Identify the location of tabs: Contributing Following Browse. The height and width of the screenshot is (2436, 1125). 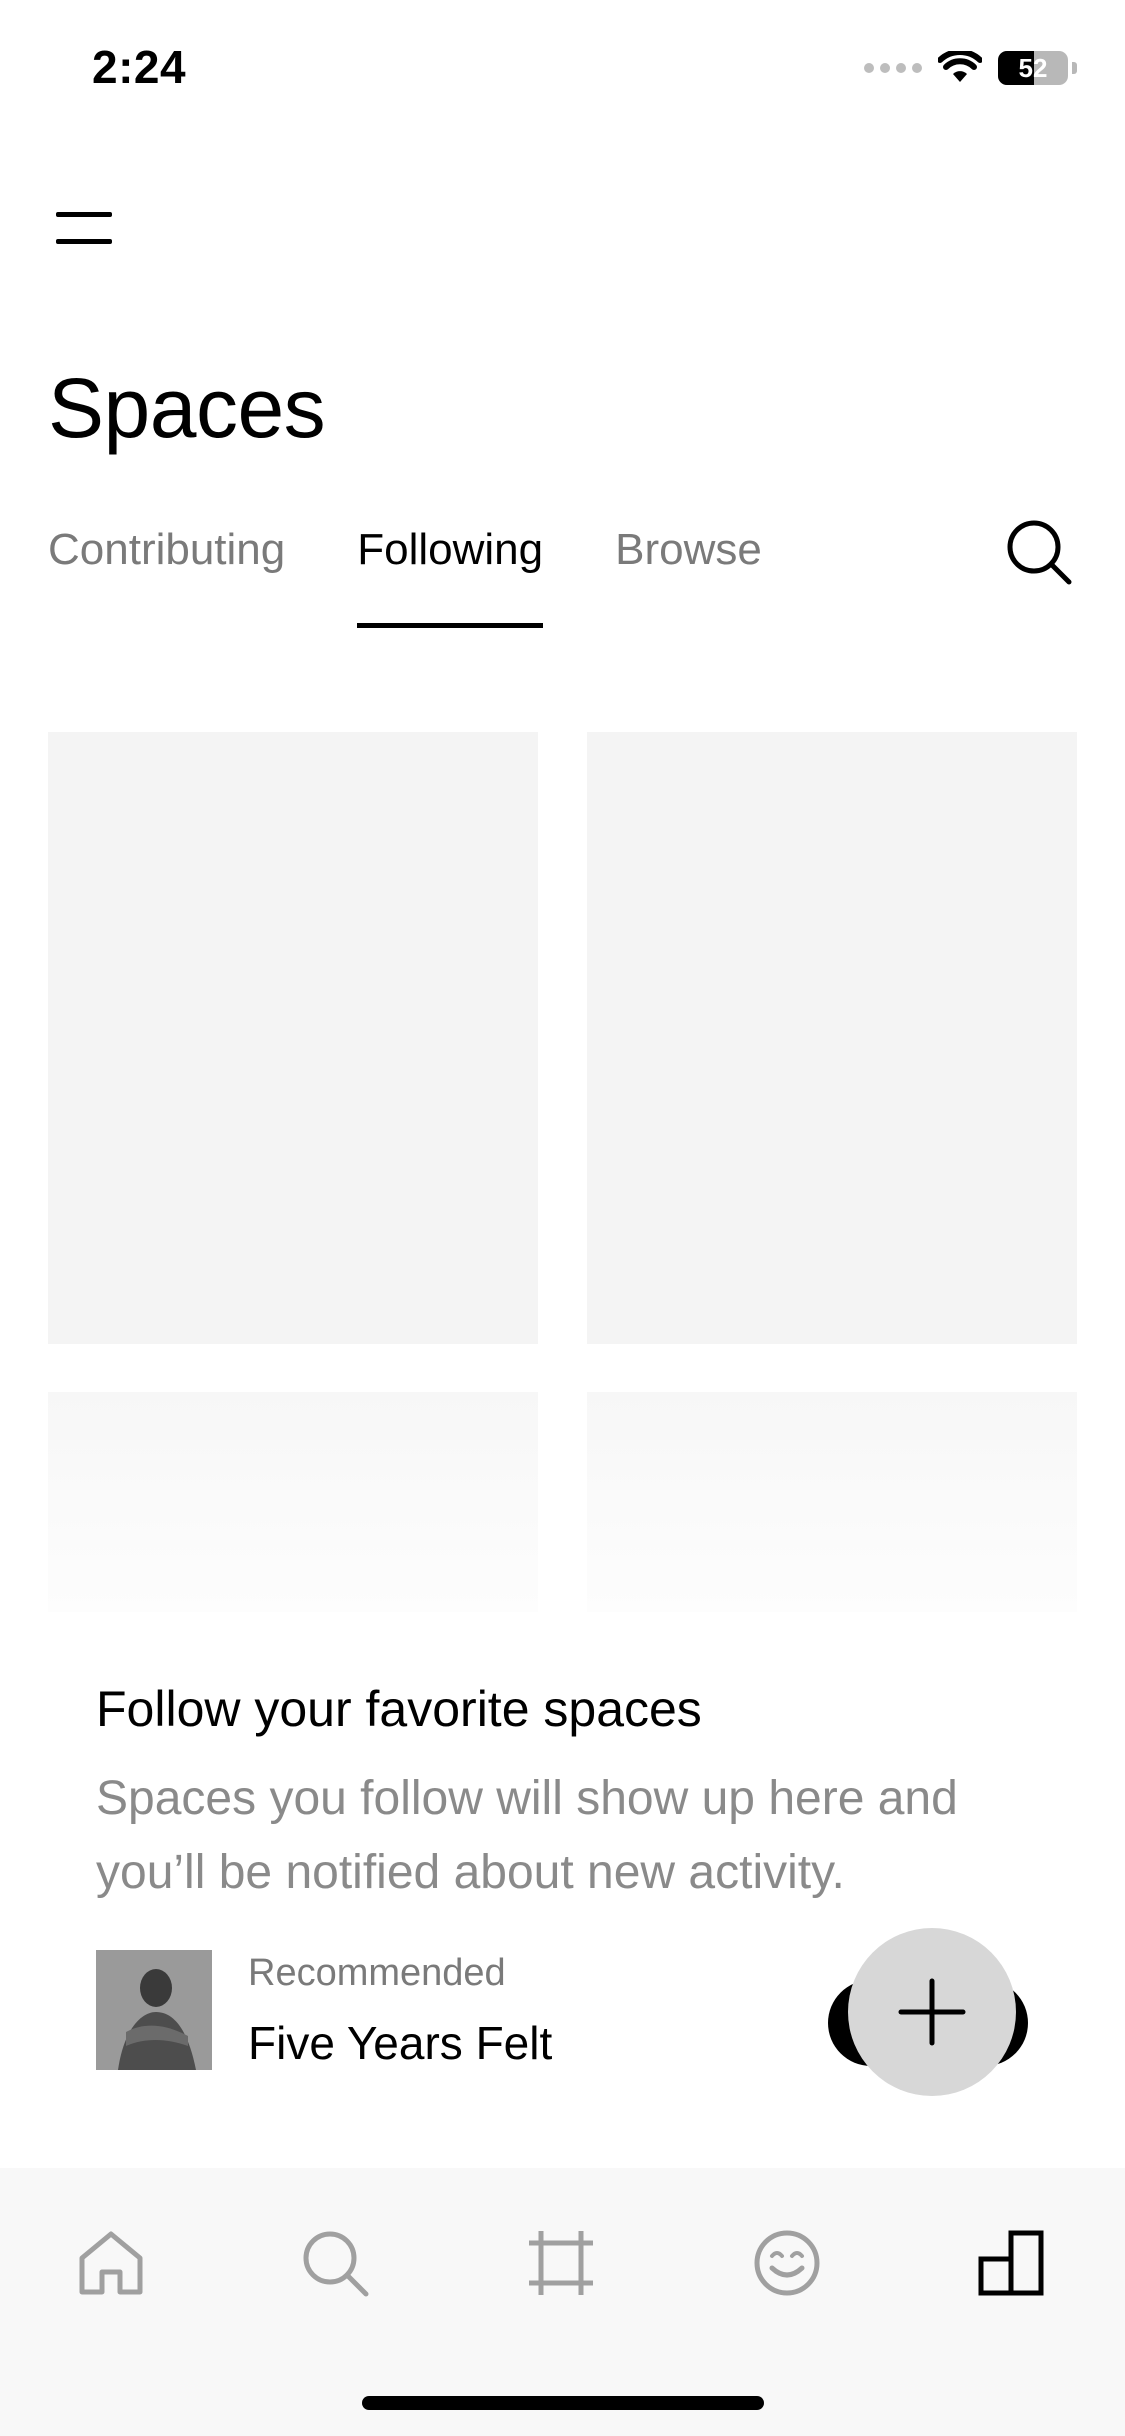
(405, 573).